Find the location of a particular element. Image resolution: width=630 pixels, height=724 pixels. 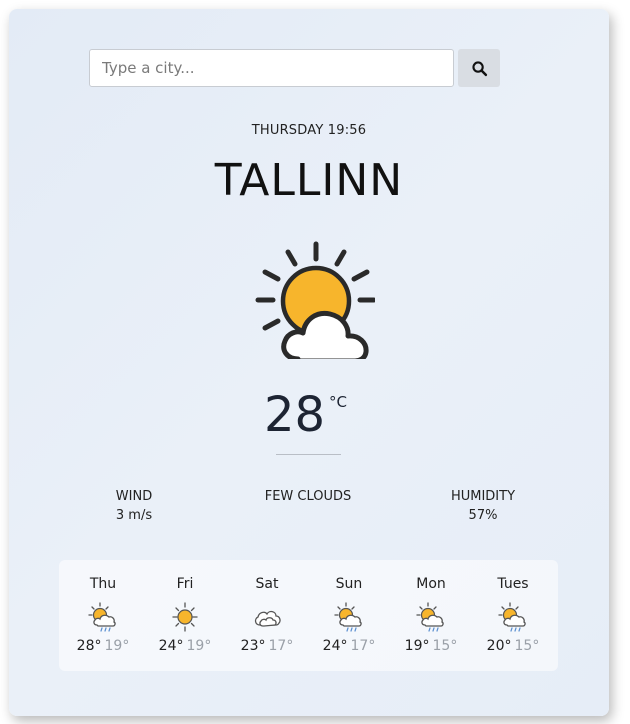

search-icon is located at coordinates (479, 68).